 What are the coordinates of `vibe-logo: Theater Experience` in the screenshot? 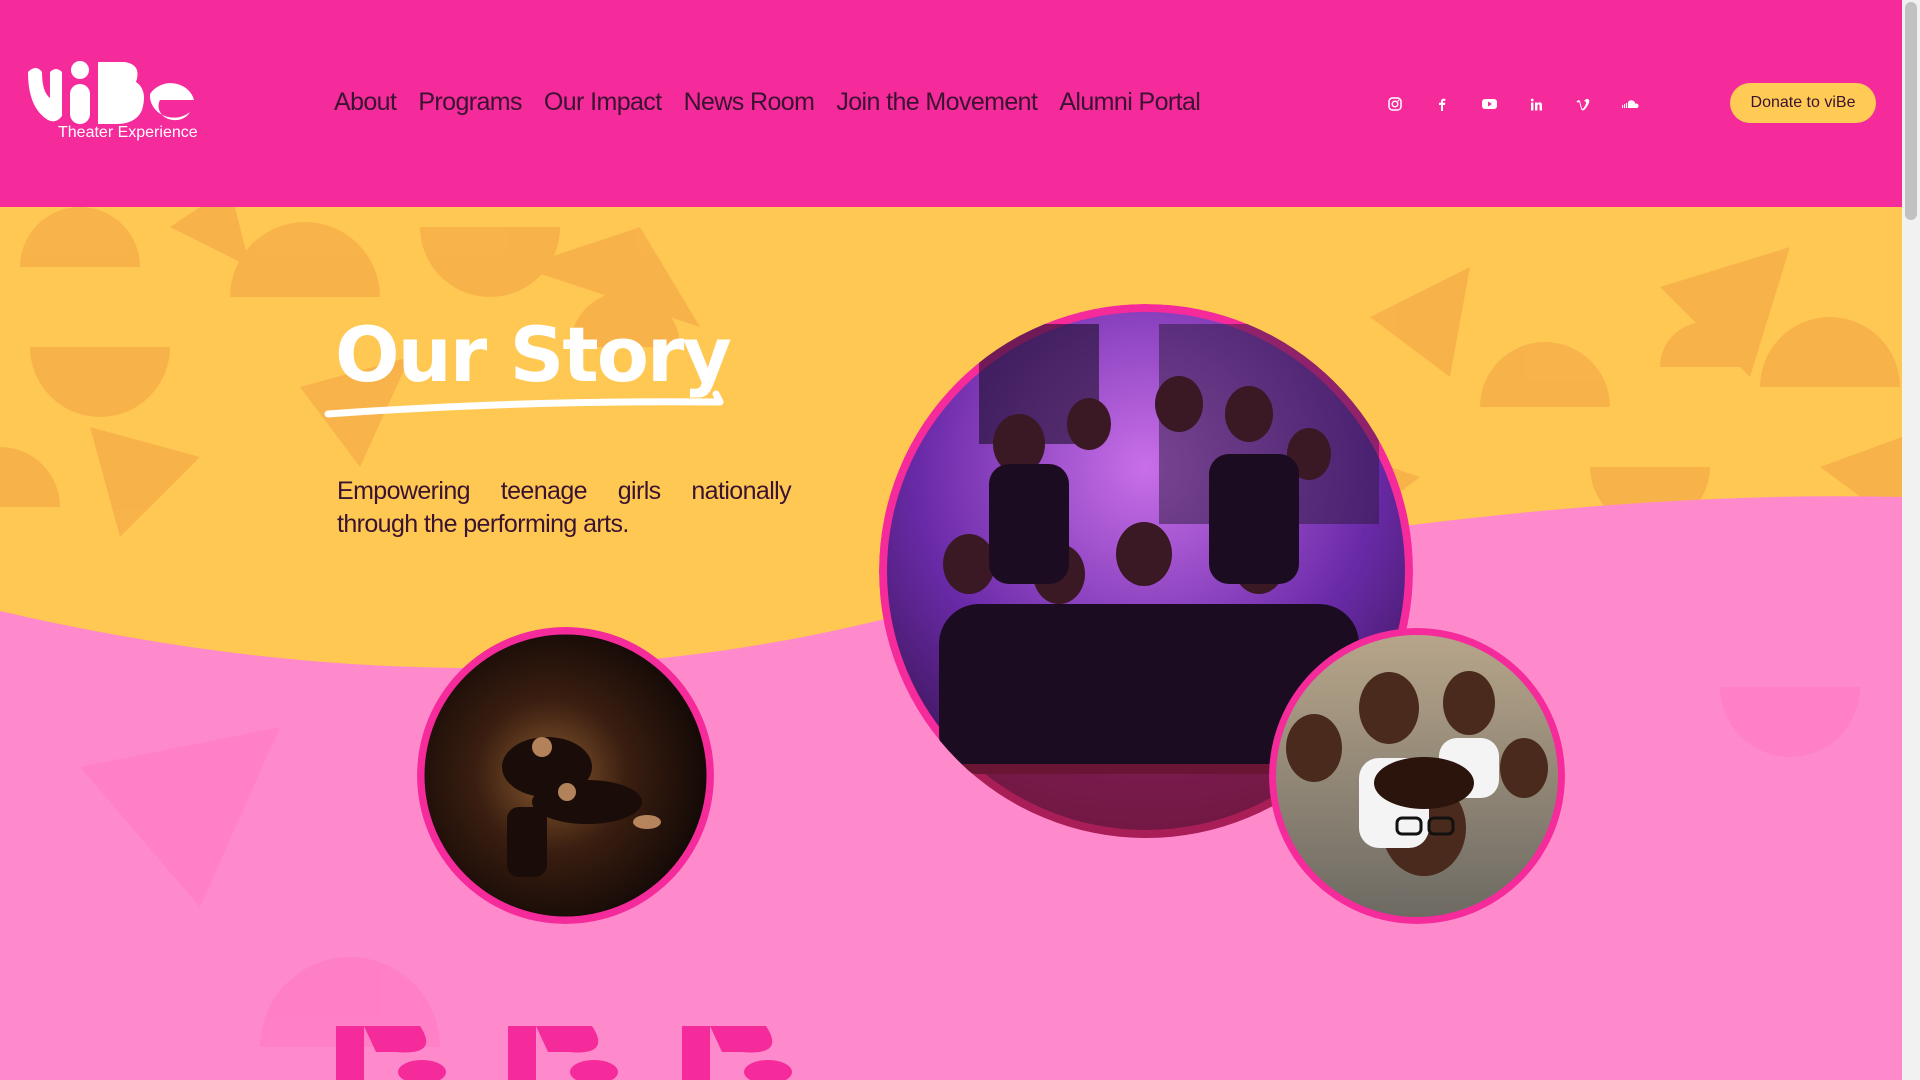 It's located at (112, 103).